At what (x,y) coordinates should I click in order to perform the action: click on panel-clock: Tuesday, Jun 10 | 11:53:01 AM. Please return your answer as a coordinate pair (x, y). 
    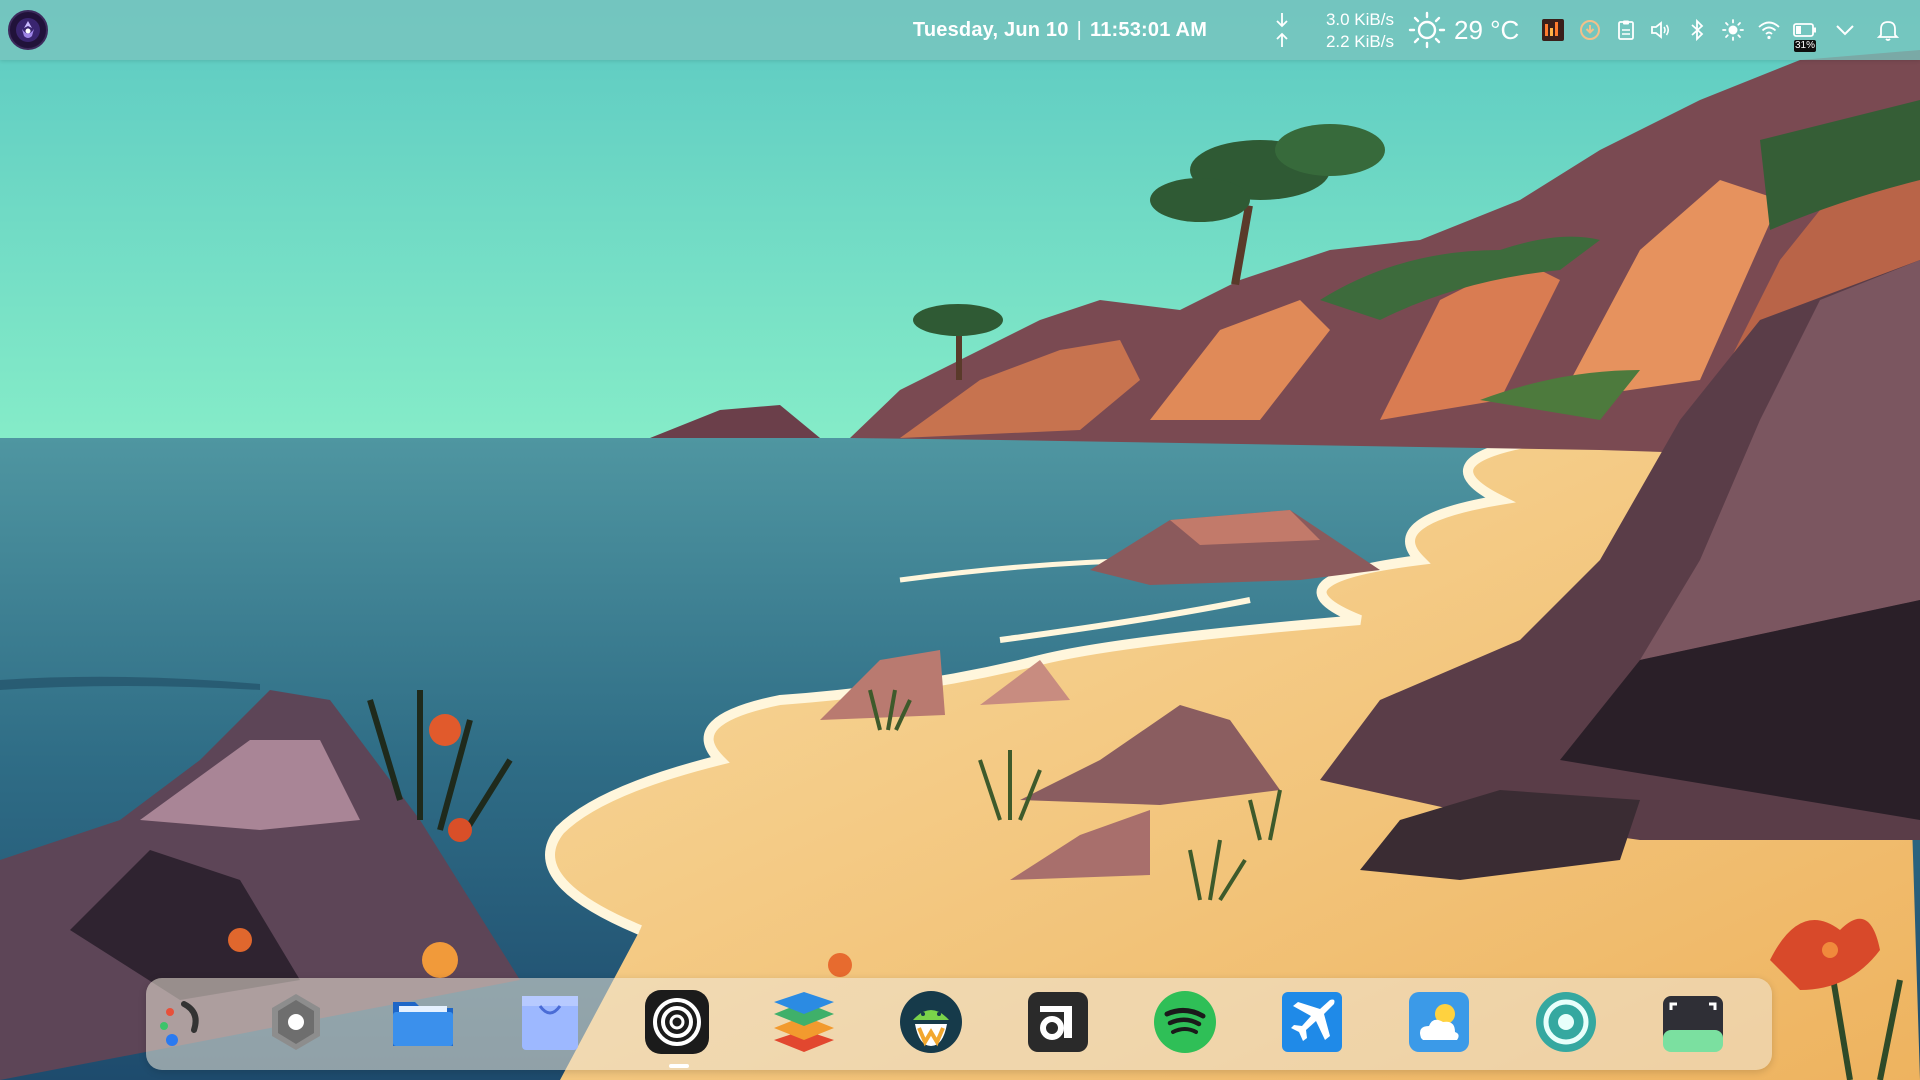
    Looking at the image, I should click on (1060, 30).